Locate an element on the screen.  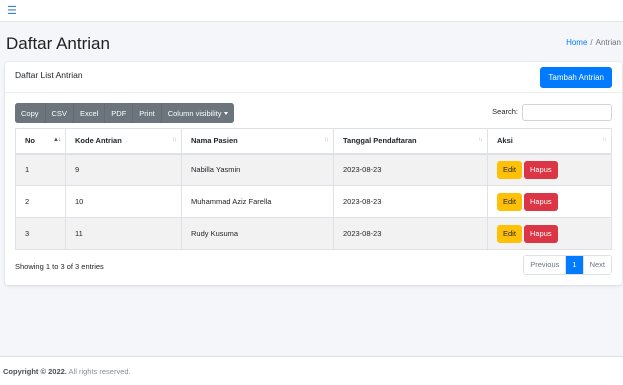
cell-kode: 10 is located at coordinates (123, 201).